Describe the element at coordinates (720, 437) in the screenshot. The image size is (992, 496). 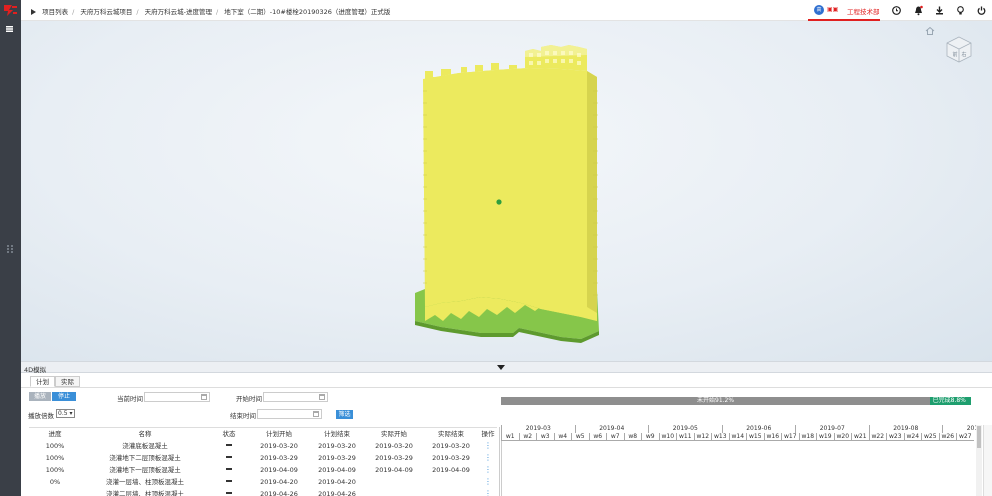
I see `gantt-week-cell: w13` at that location.